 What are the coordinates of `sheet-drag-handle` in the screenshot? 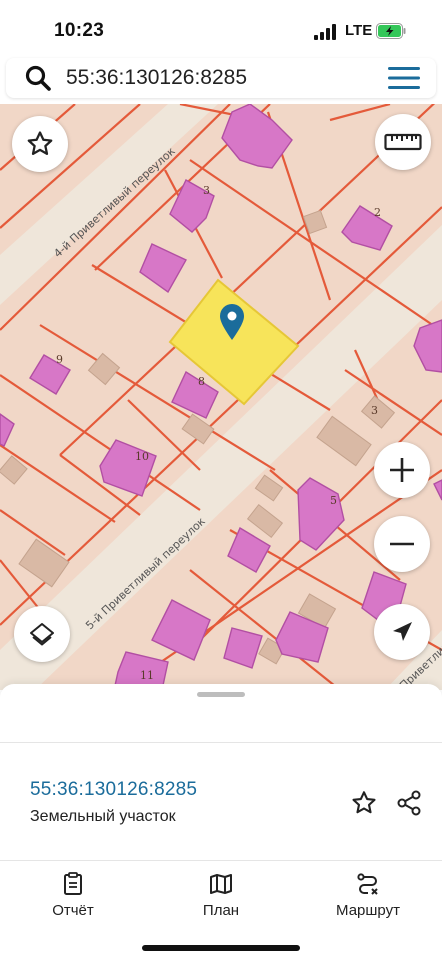 It's located at (221, 694).